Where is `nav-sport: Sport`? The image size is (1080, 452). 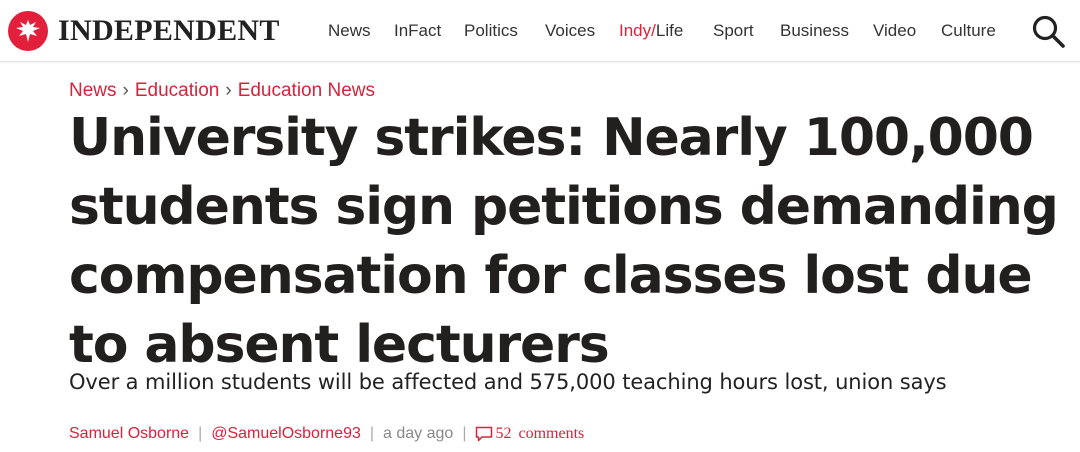 nav-sport: Sport is located at coordinates (733, 31).